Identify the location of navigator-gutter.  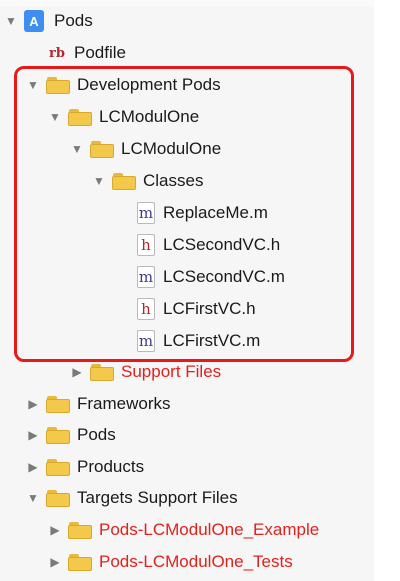
(387, 290).